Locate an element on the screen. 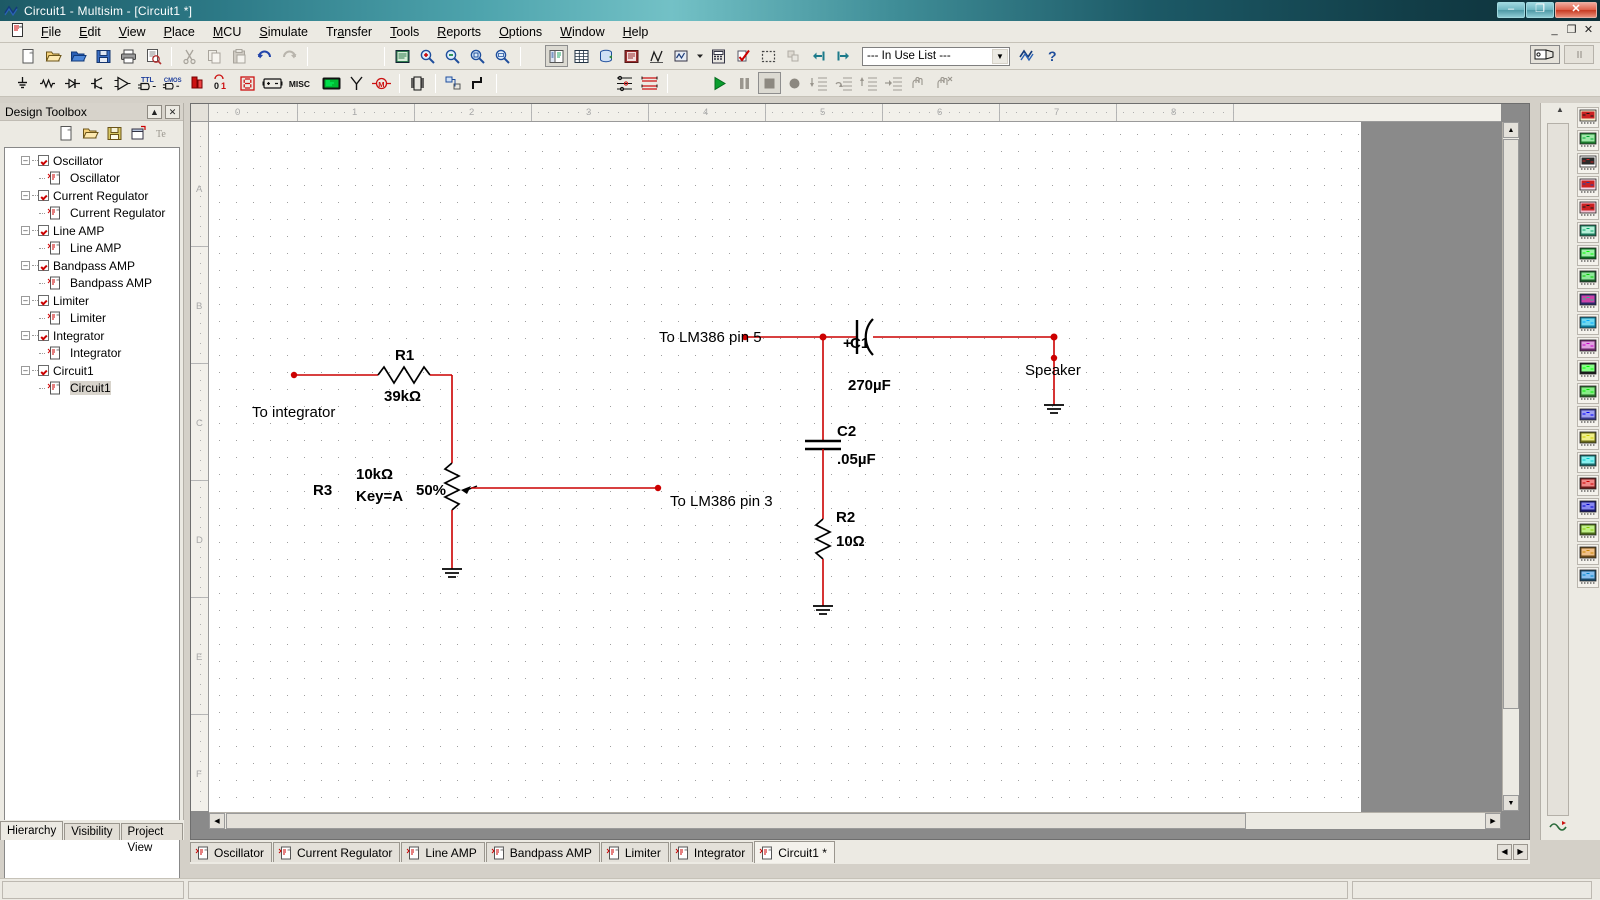 The image size is (1600, 900). menu-item-place: Place is located at coordinates (179, 32).